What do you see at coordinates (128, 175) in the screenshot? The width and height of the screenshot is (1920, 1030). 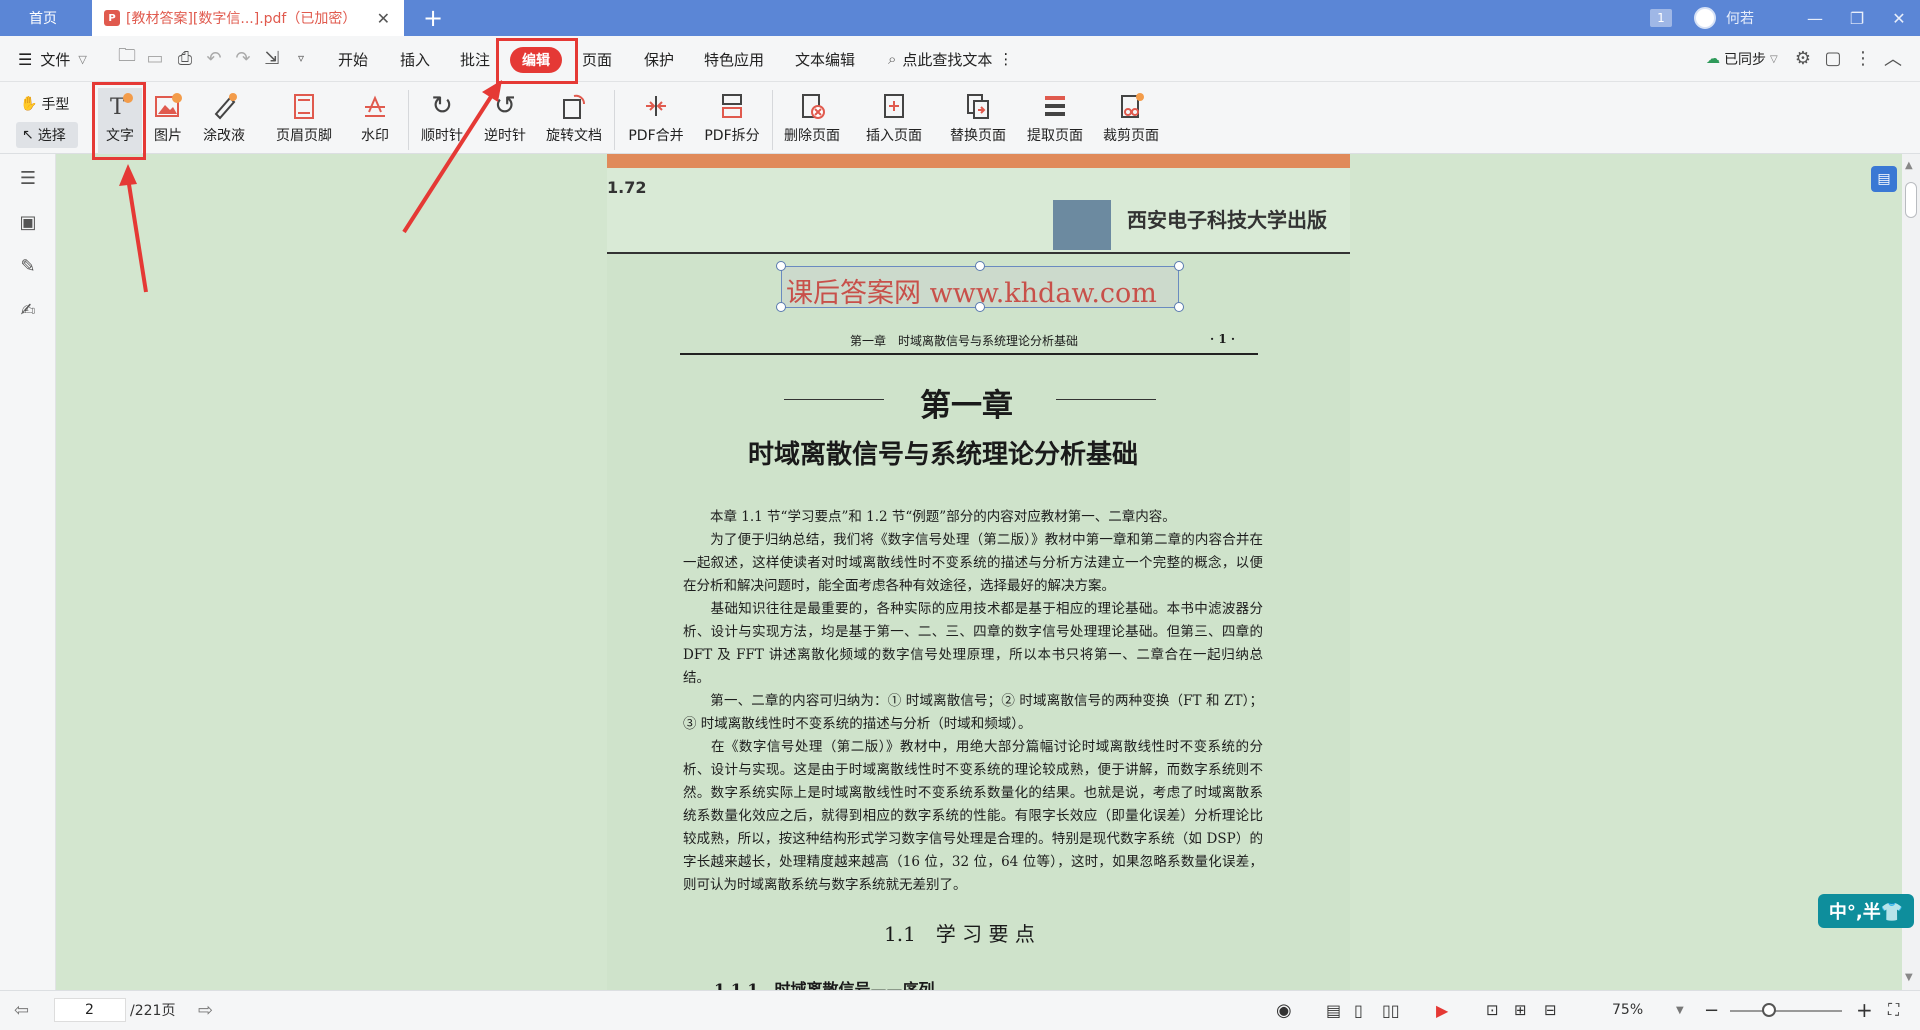 I see `arrowhead` at bounding box center [128, 175].